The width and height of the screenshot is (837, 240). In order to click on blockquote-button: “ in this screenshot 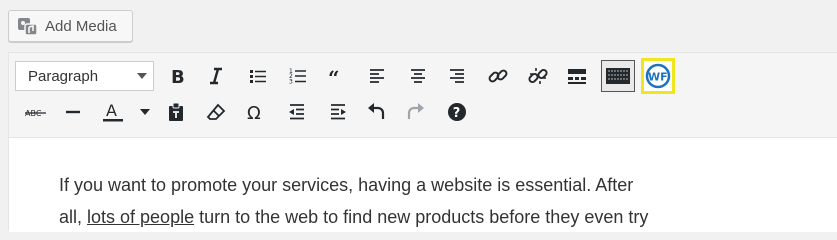, I will do `click(337, 76)`.